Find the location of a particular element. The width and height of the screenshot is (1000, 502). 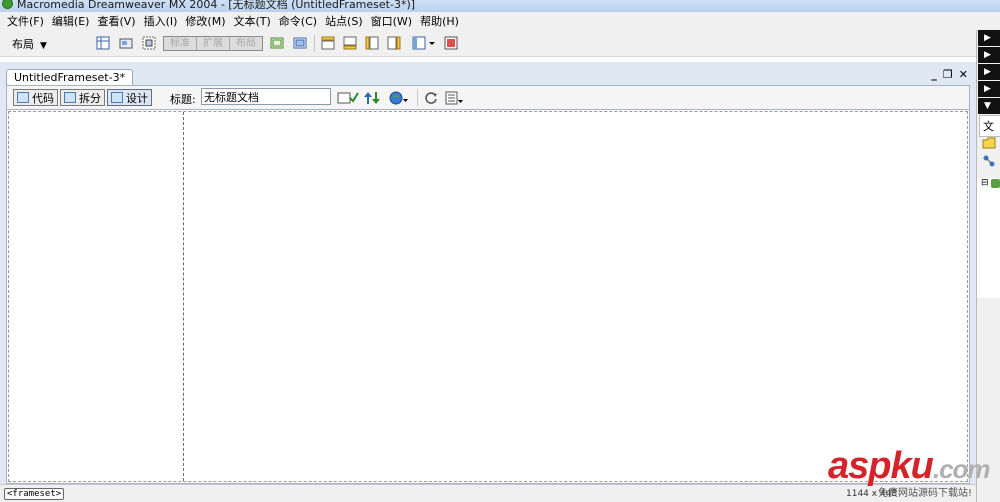

insert-column-left-icon is located at coordinates (372, 43).